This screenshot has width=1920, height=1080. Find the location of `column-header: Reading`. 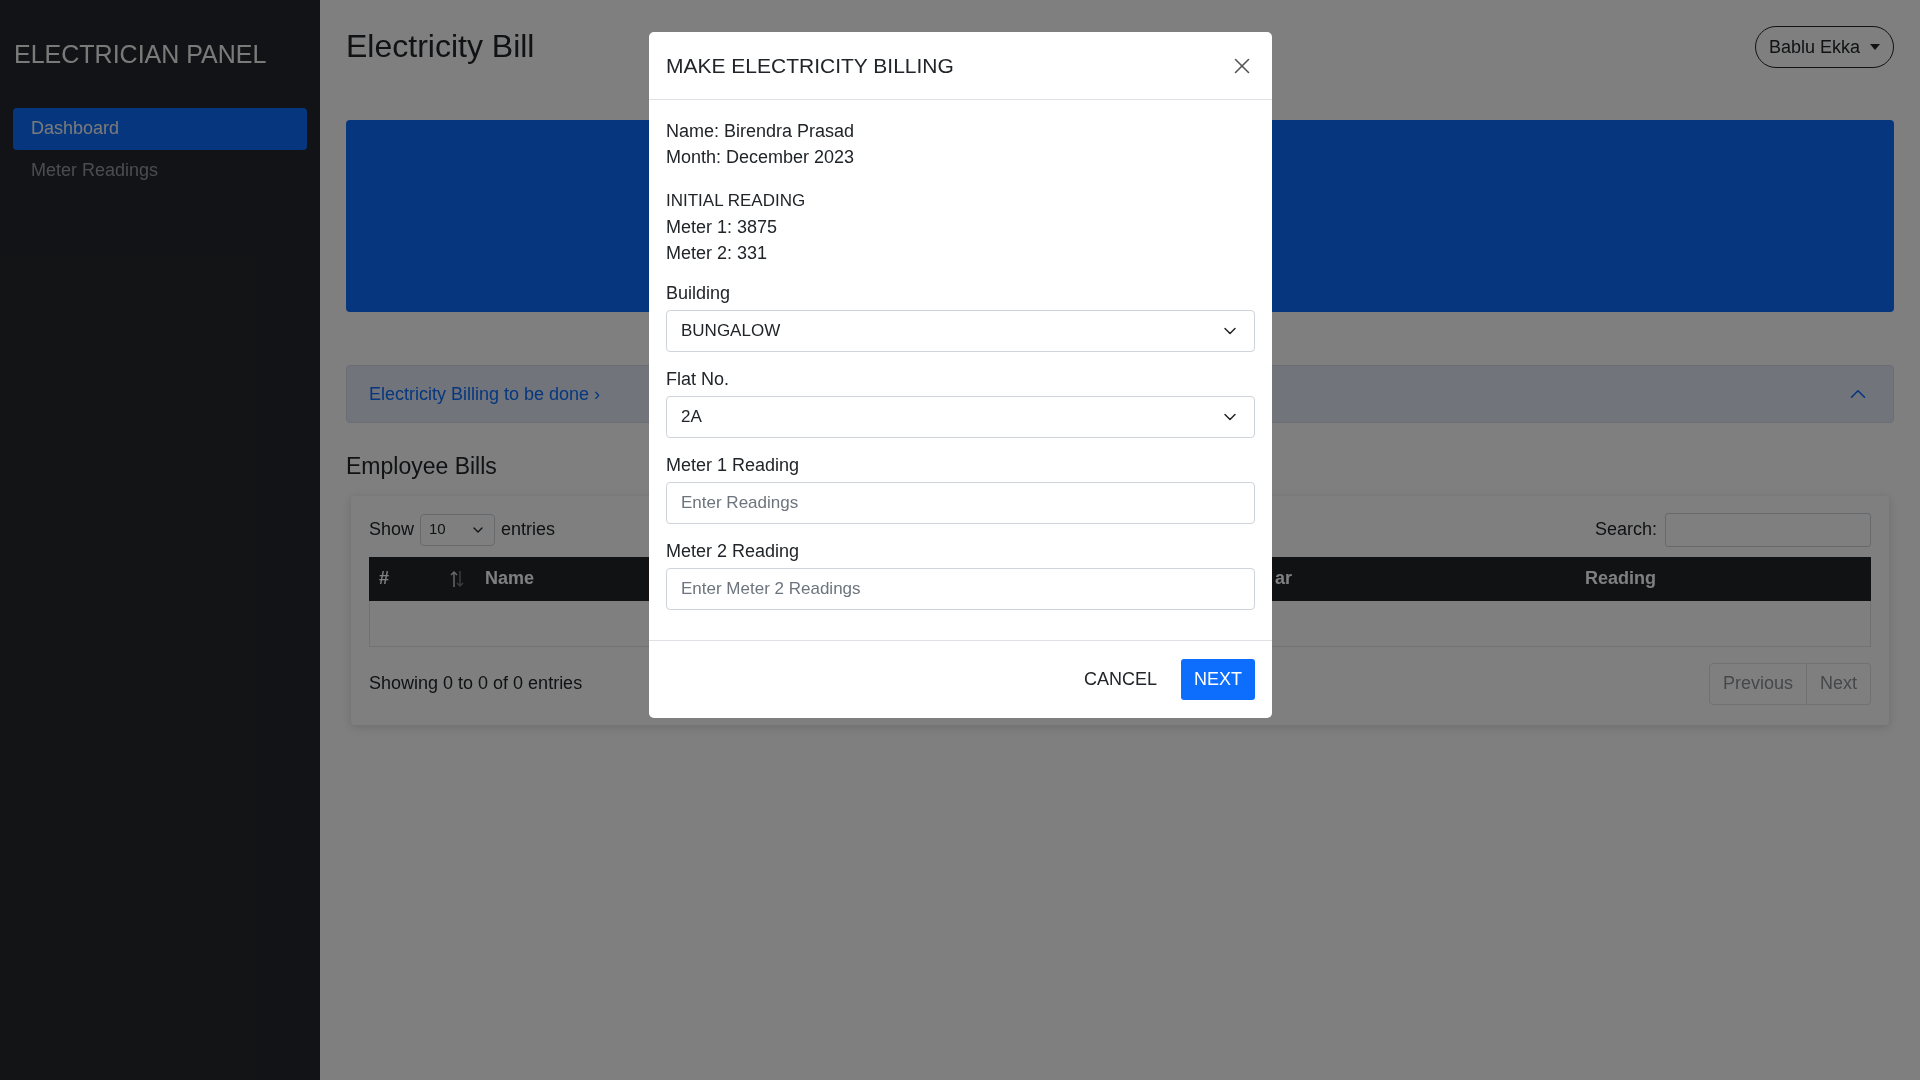

column-header: Reading is located at coordinates (1728, 578).